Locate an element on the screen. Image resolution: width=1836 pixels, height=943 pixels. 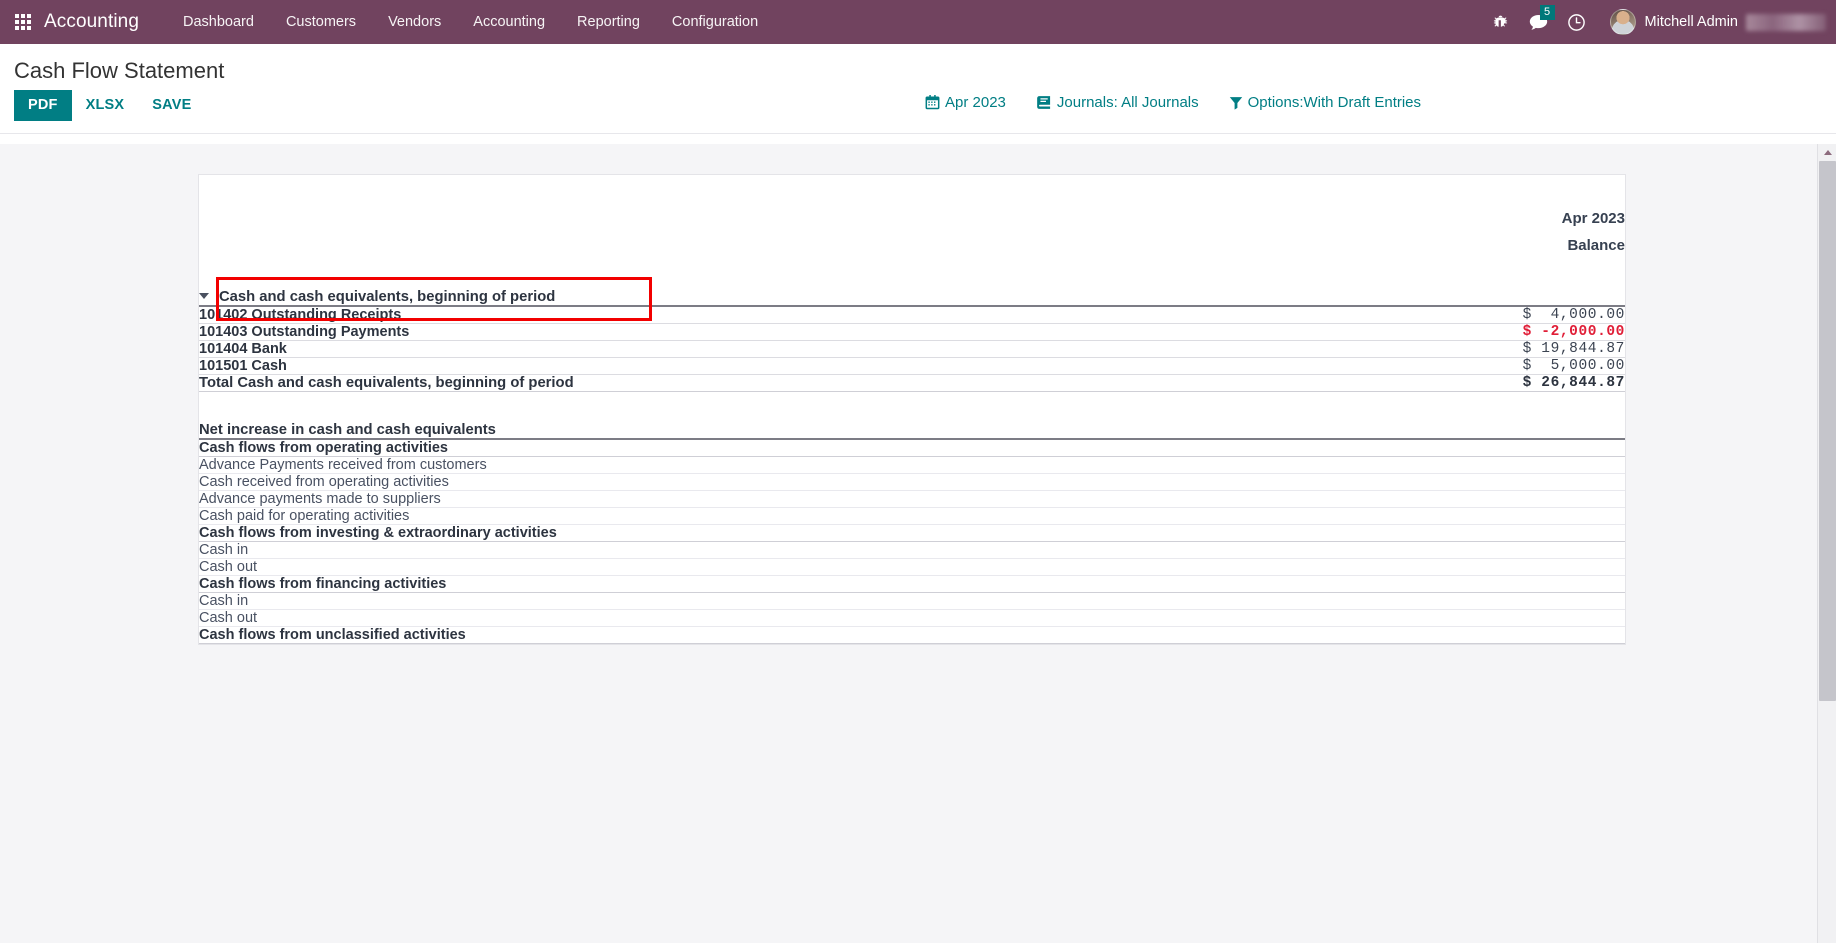
row-label: 101404 Bank is located at coordinates (719, 349).